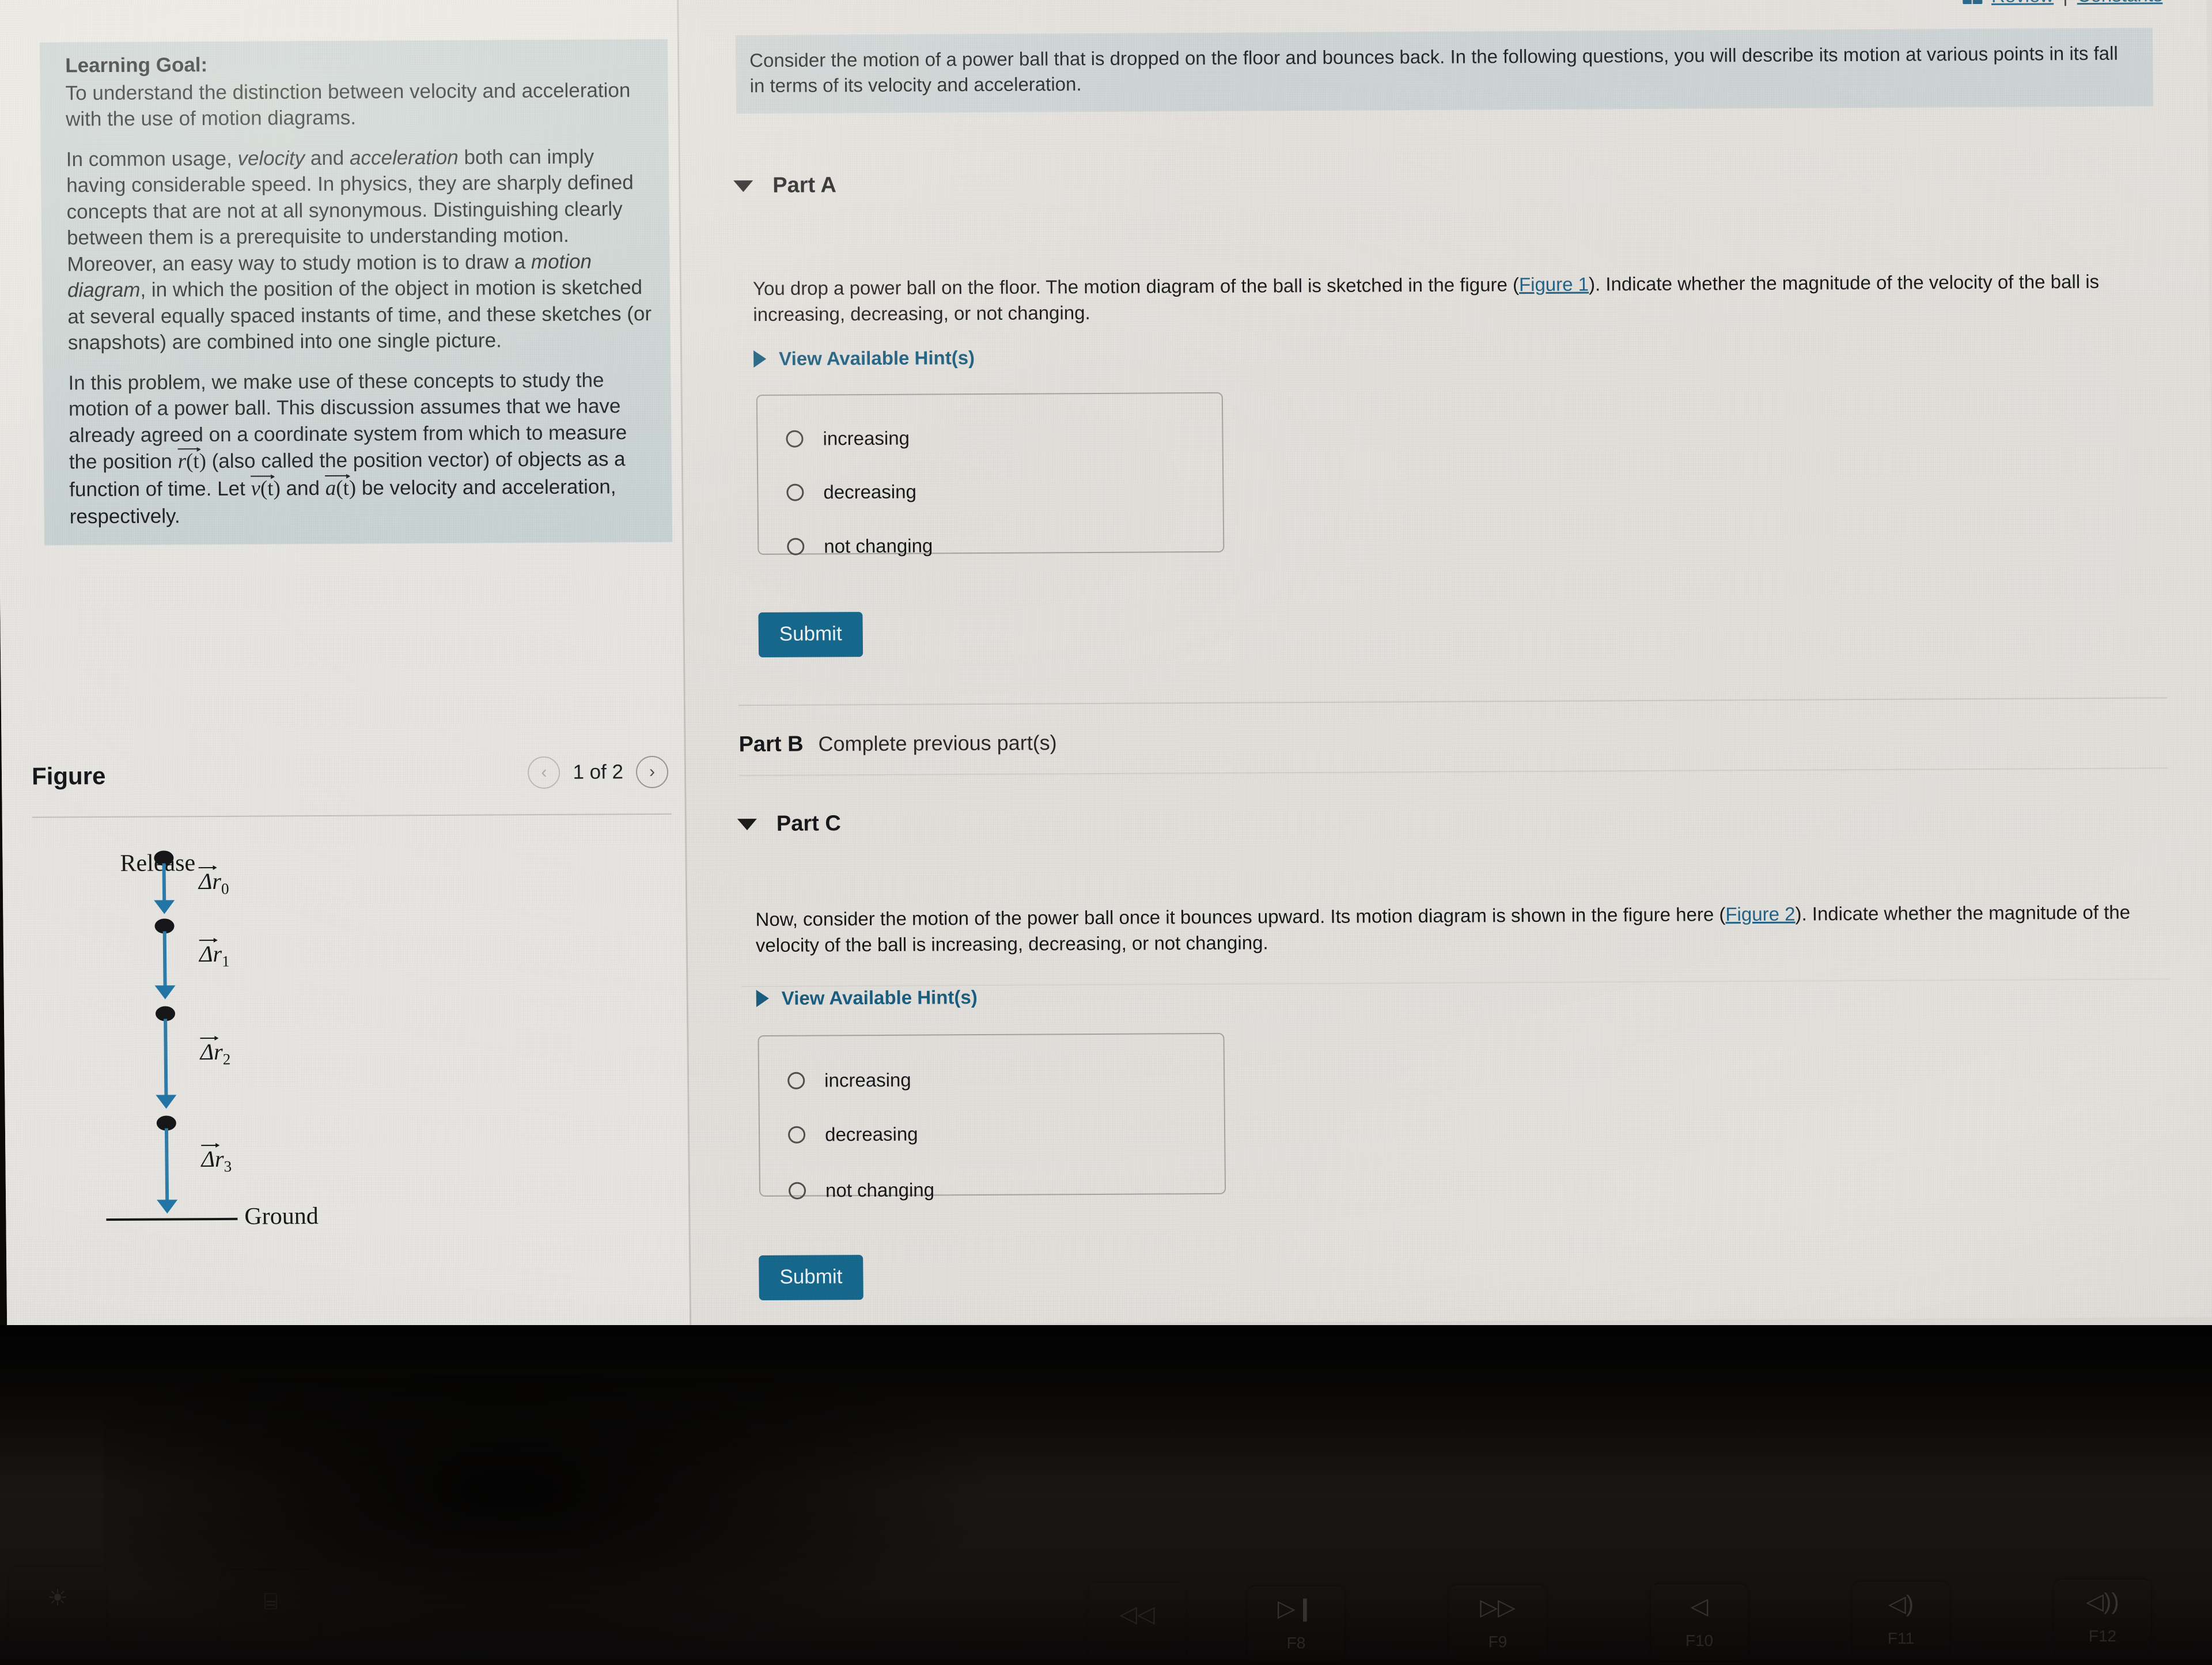  I want to click on part-c-option-decreasing: decreasing, so click(852, 1134).